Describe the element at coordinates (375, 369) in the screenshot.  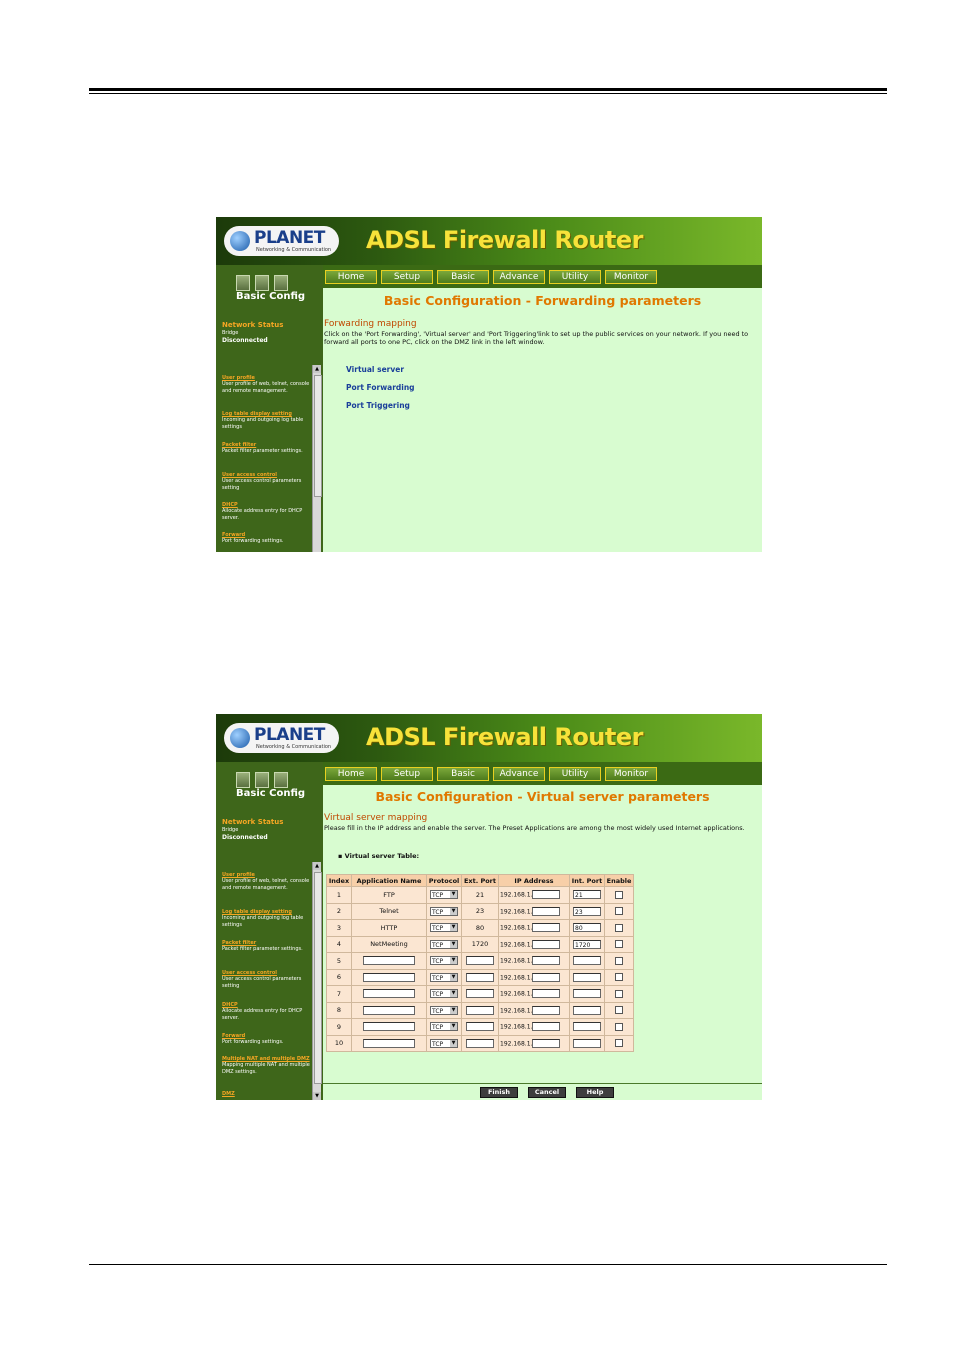
I see `link-virtual-server: Virtual server` at that location.